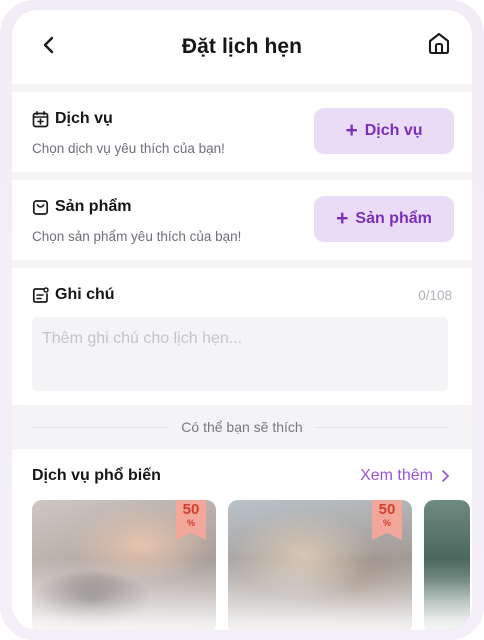  Describe the element at coordinates (435, 295) in the screenshot. I see `note-char-counter: 0/108` at that location.